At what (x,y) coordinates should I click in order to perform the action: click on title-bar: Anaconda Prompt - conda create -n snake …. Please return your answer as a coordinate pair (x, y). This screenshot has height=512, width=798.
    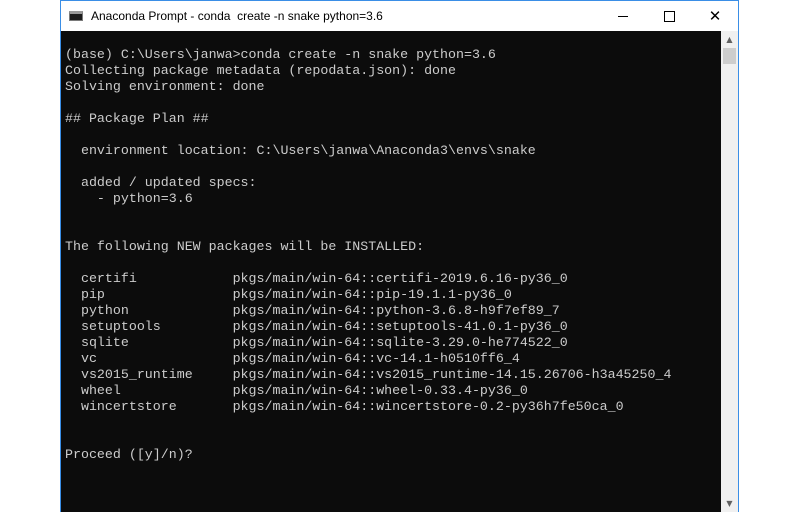
    Looking at the image, I should click on (399, 15).